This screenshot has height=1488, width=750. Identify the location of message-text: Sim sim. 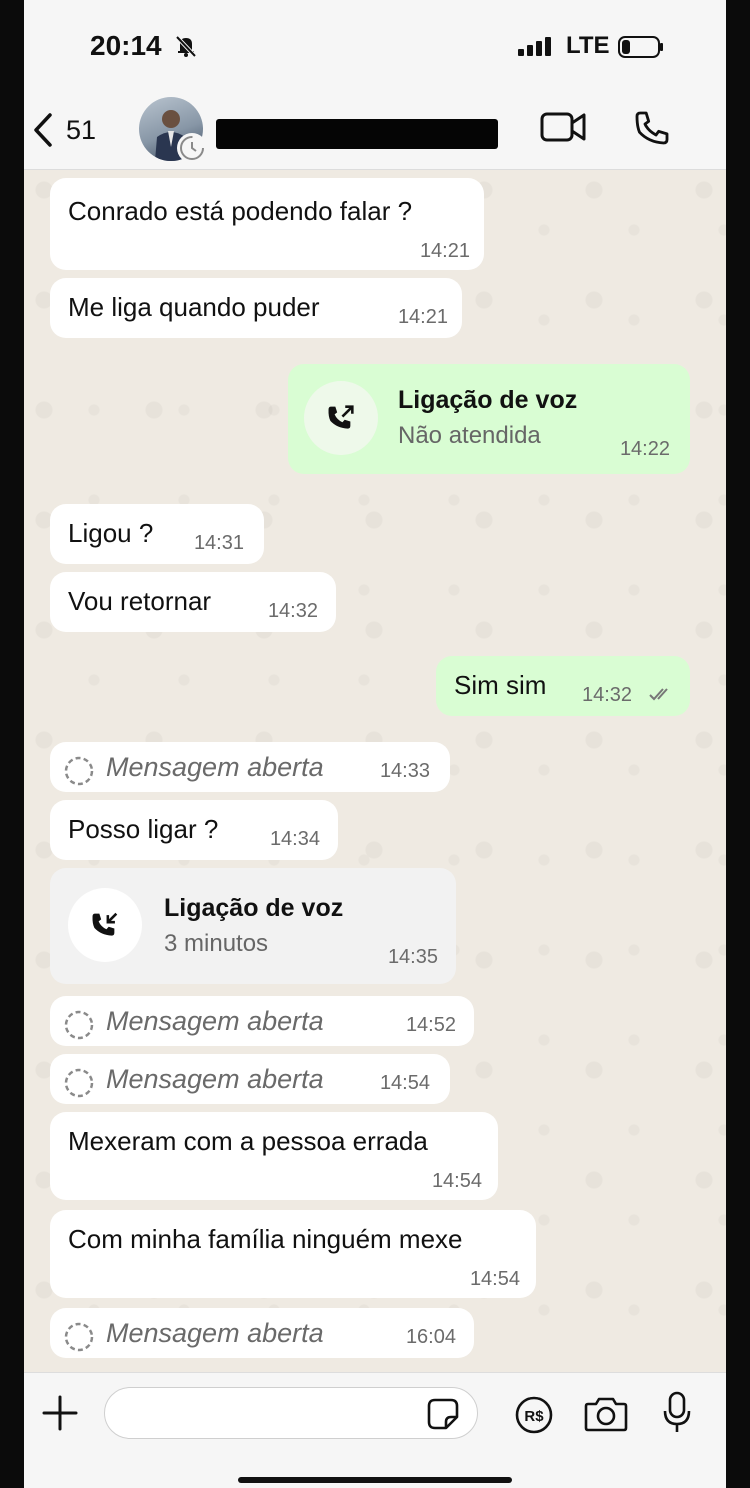
(500, 685).